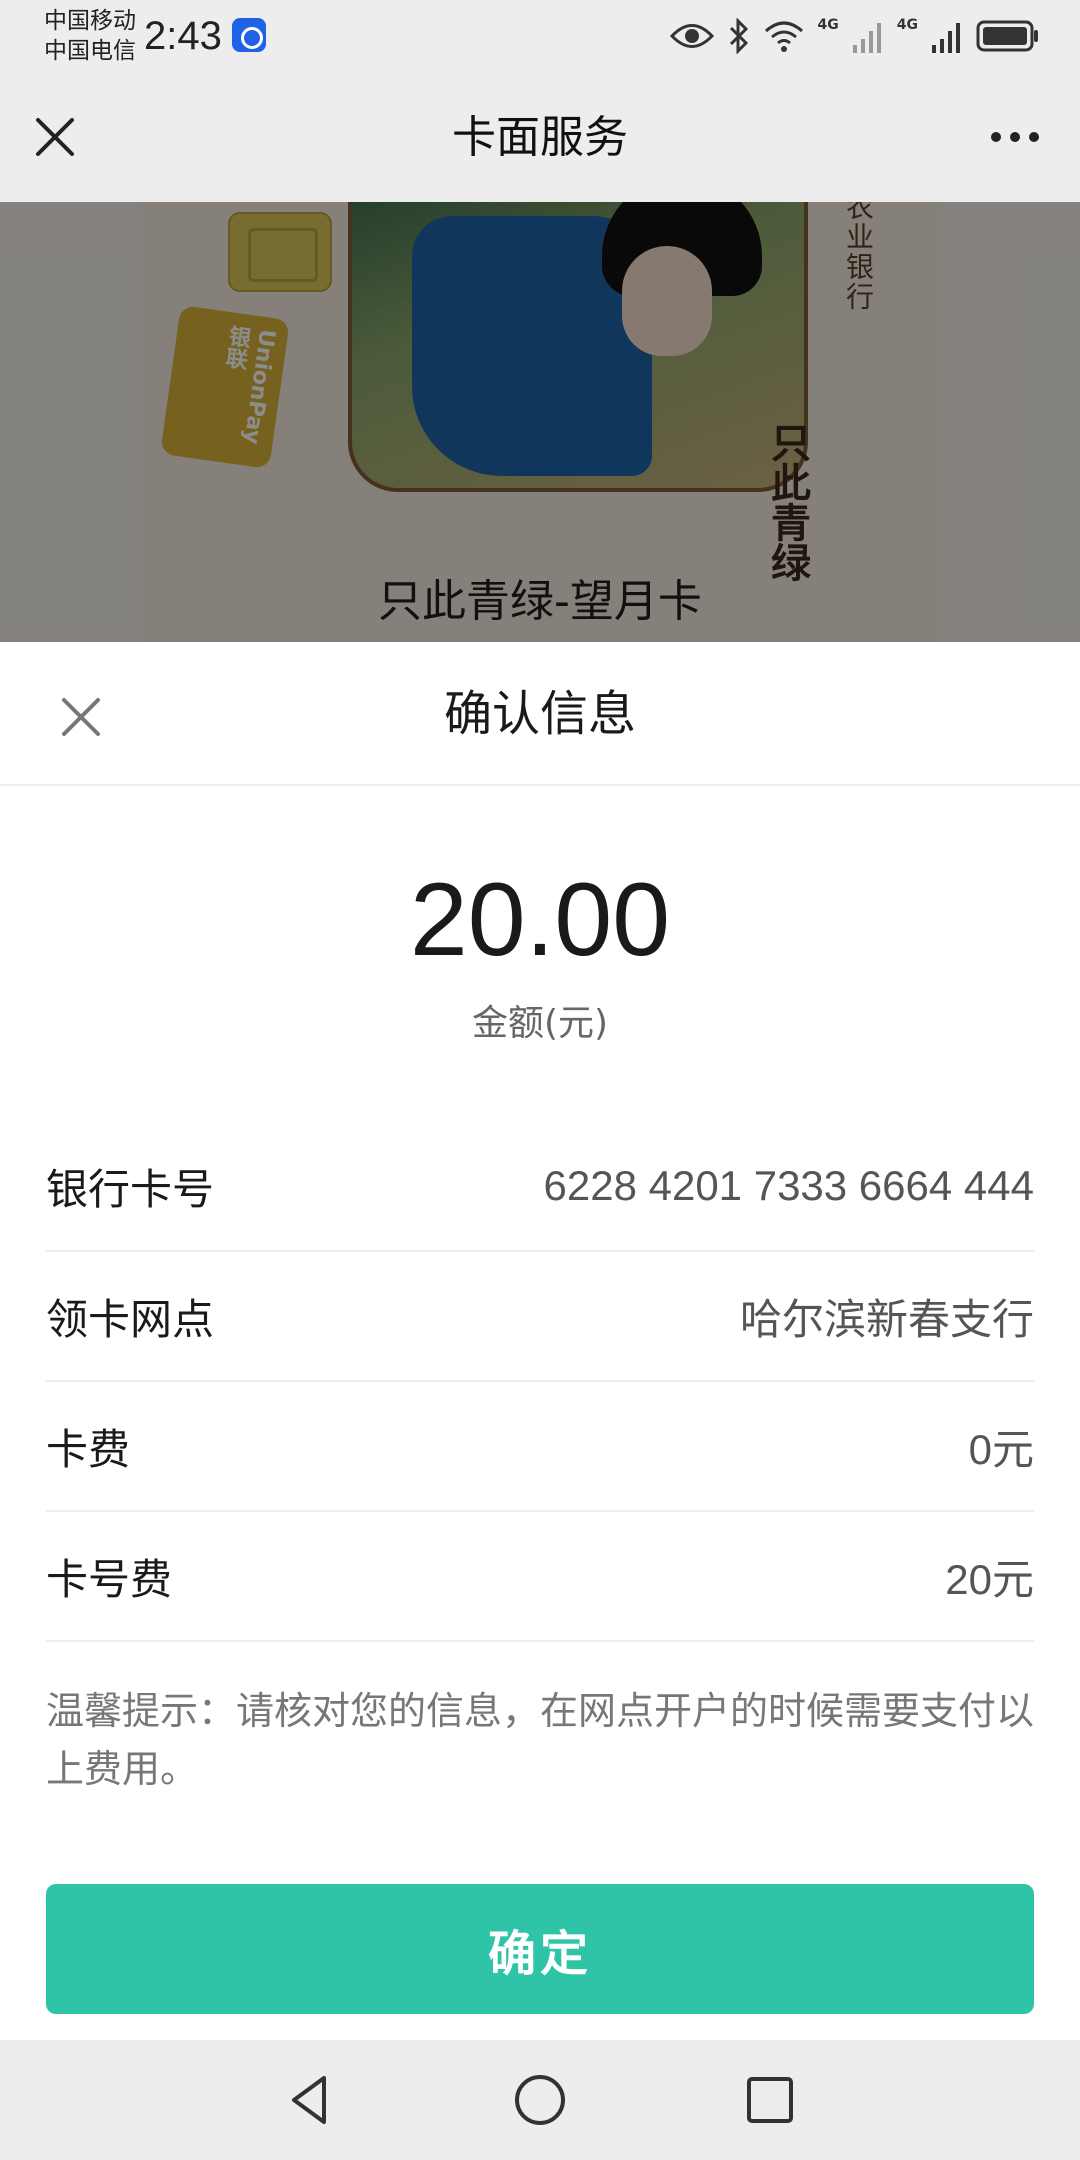  I want to click on nav-bar: 卡面服务, so click(540, 137).